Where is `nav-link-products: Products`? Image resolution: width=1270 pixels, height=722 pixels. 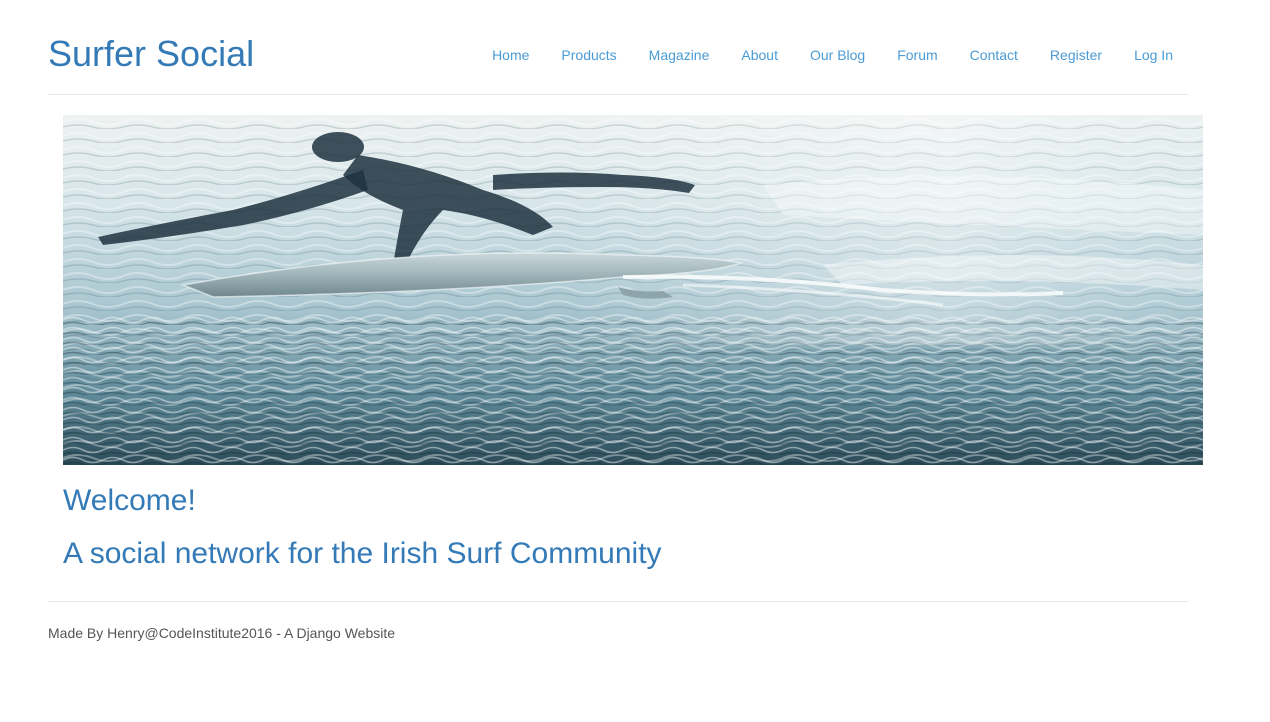
nav-link-products: Products is located at coordinates (588, 55).